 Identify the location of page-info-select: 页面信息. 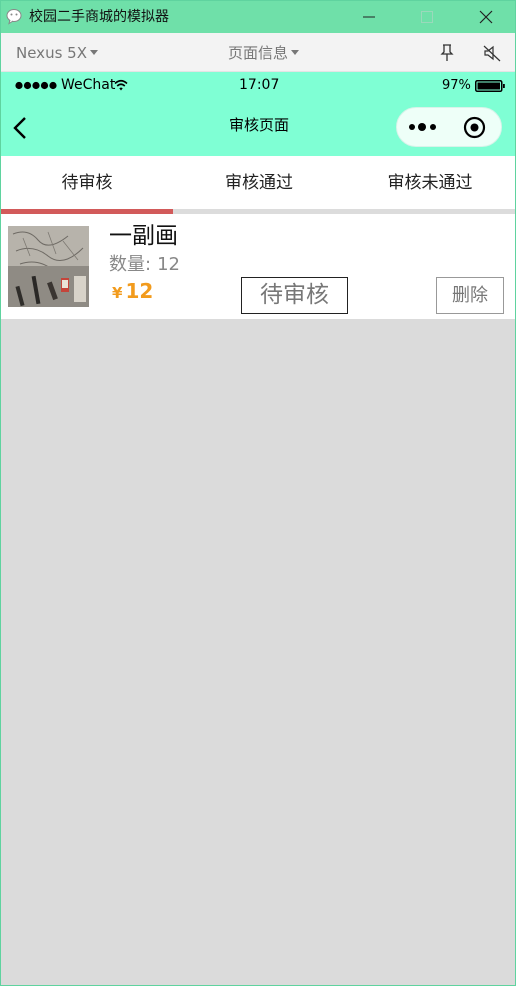
(264, 53).